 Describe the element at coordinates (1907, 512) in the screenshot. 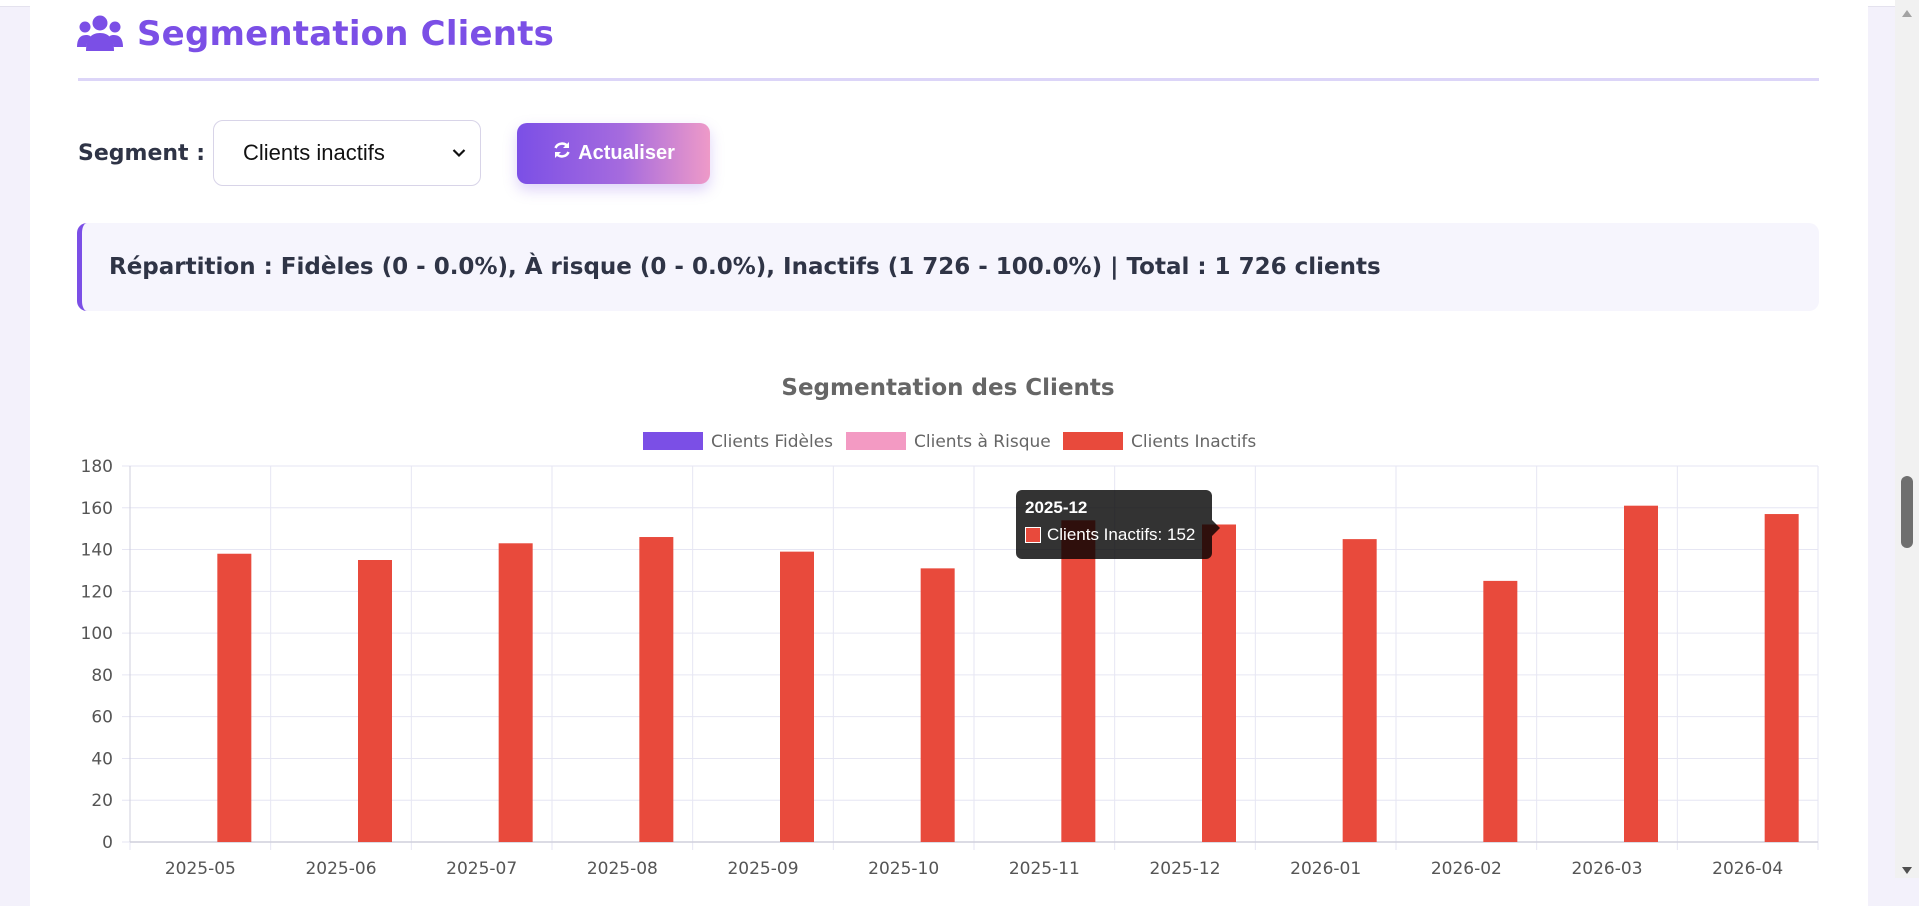

I see `scrollbar-thumb` at that location.